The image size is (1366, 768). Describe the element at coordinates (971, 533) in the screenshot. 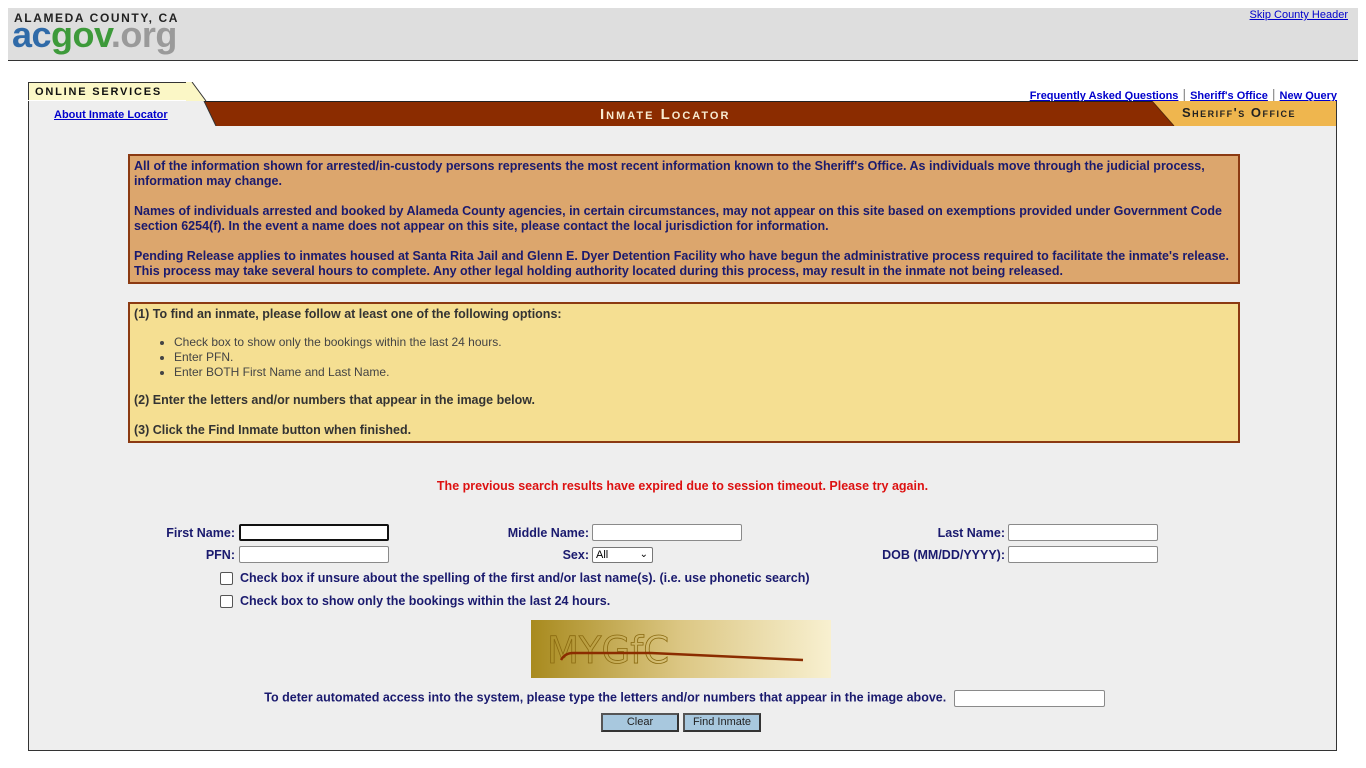

I see `last-name-label: Last Name:` at that location.